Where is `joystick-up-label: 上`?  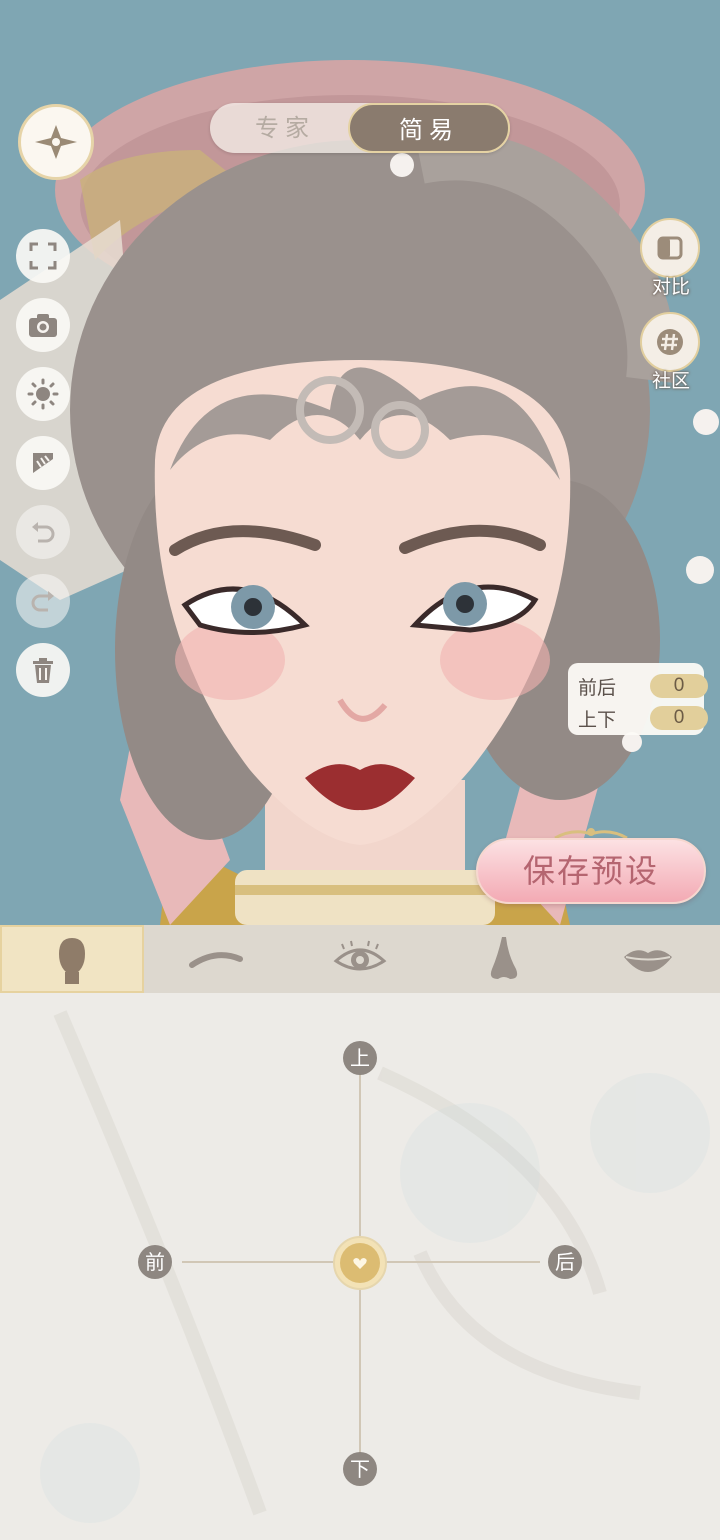 joystick-up-label: 上 is located at coordinates (360, 1058).